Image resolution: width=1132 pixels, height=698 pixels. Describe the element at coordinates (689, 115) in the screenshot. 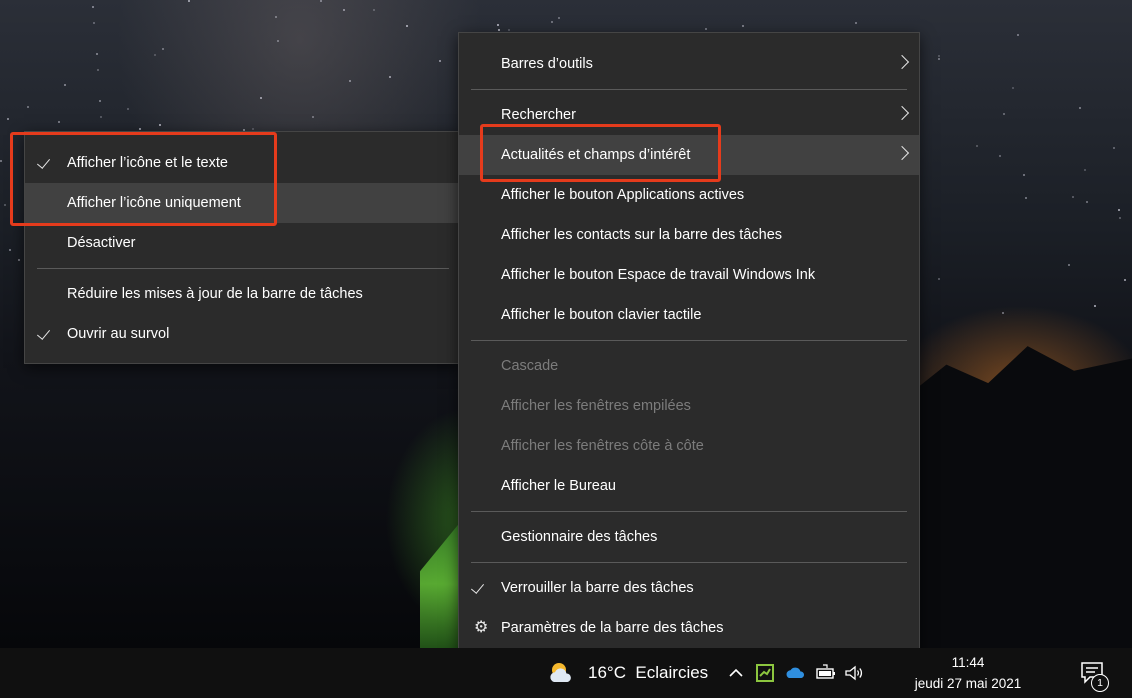

I see `menu-item-search: Rechercher` at that location.